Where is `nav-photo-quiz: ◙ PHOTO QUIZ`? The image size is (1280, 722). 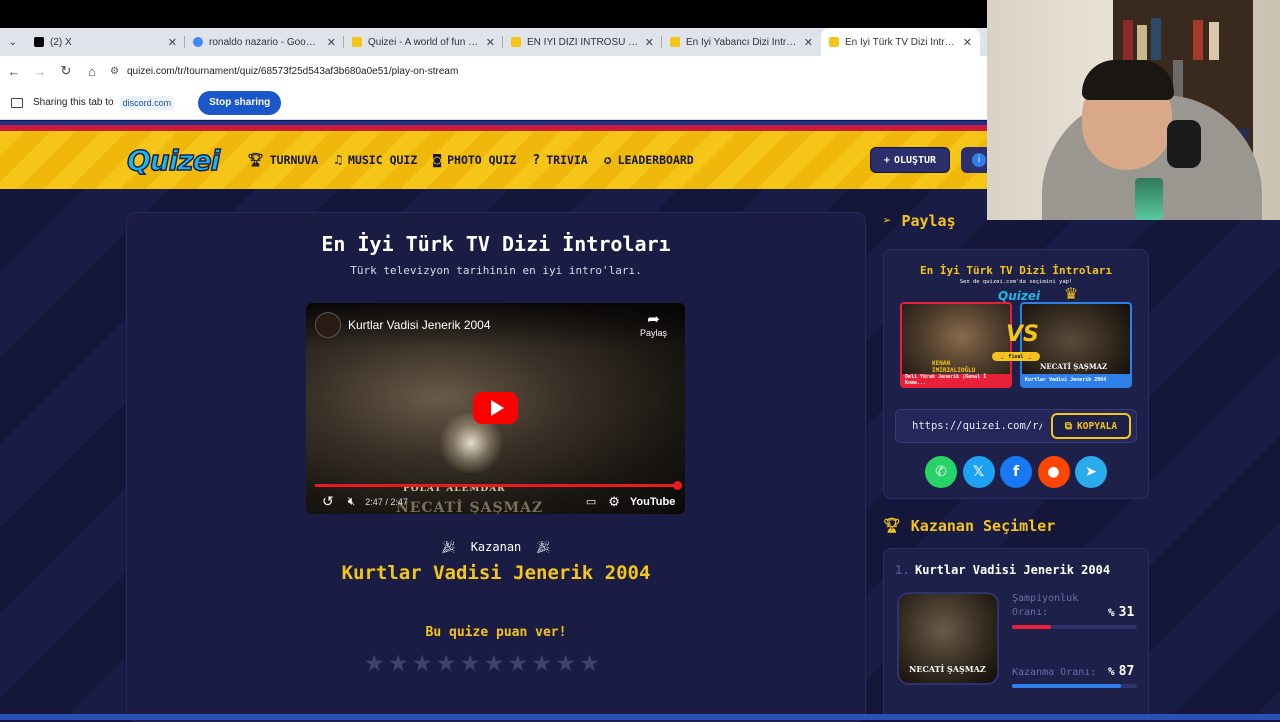
nav-photo-quiz: ◙ PHOTO QUIZ is located at coordinates (474, 160).